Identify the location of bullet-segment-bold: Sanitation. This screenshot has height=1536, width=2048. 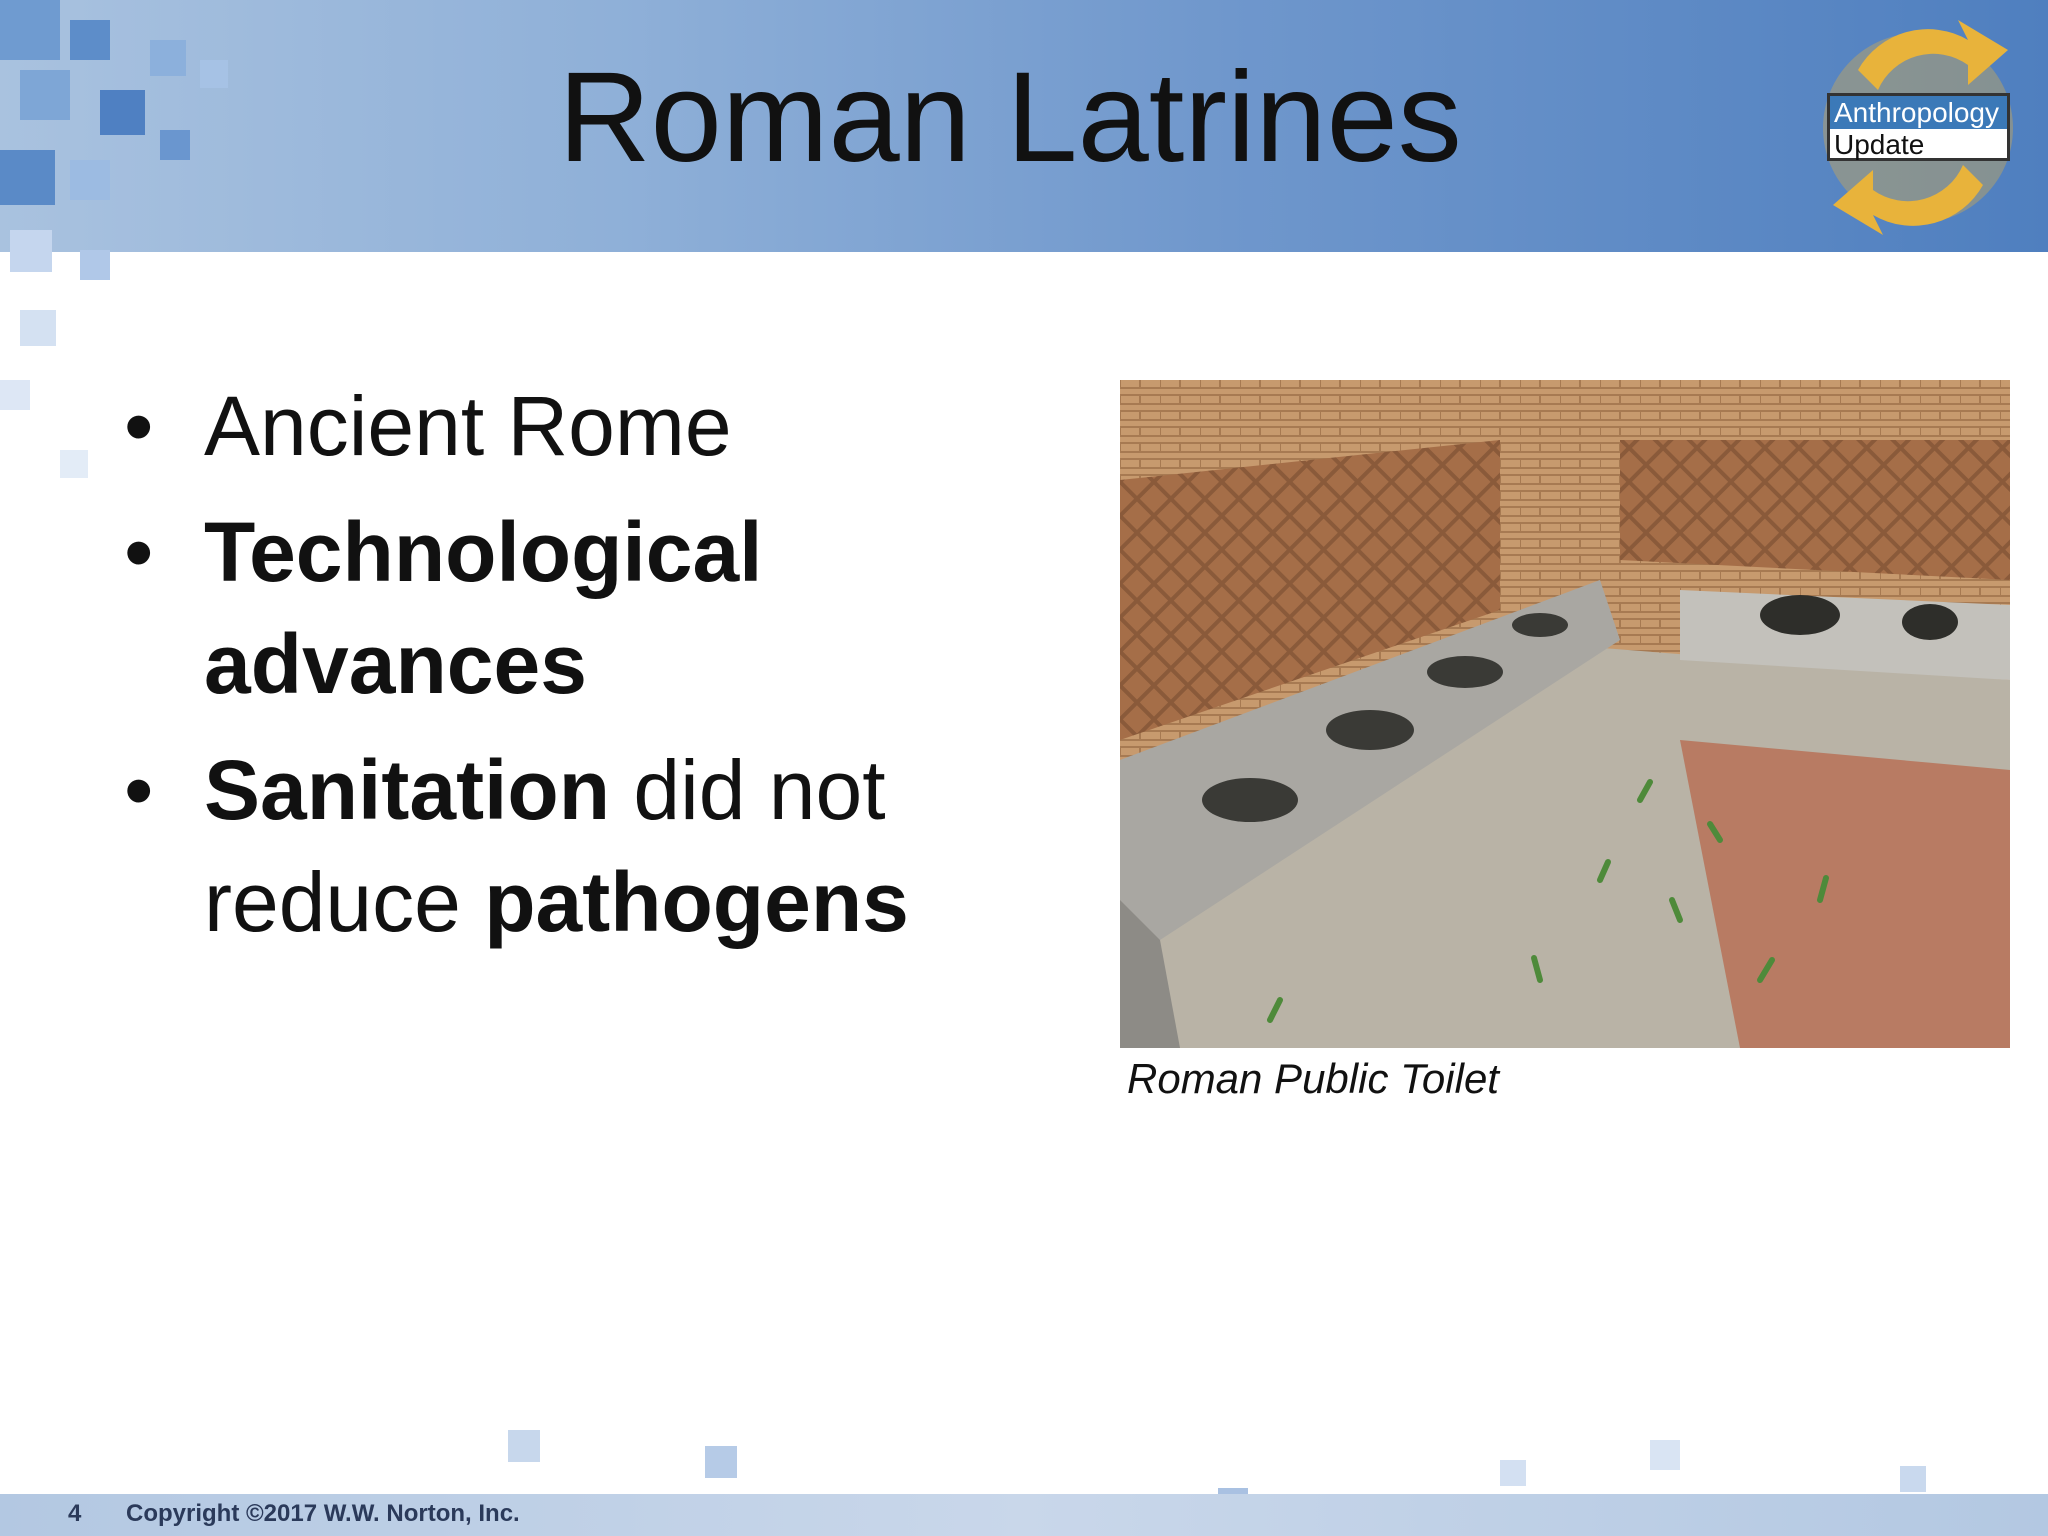
(407, 790).